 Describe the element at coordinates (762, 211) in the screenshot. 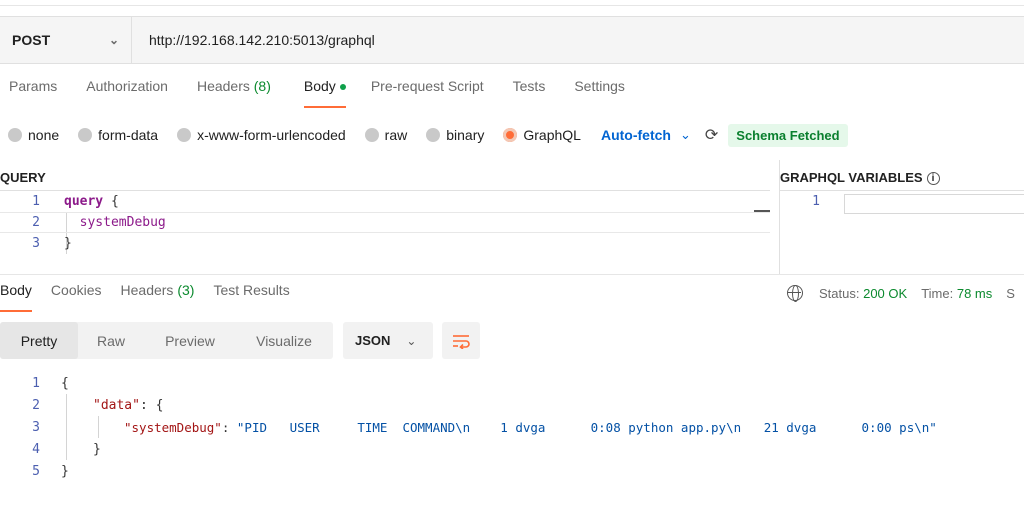

I see `collapse-handle-icon` at that location.